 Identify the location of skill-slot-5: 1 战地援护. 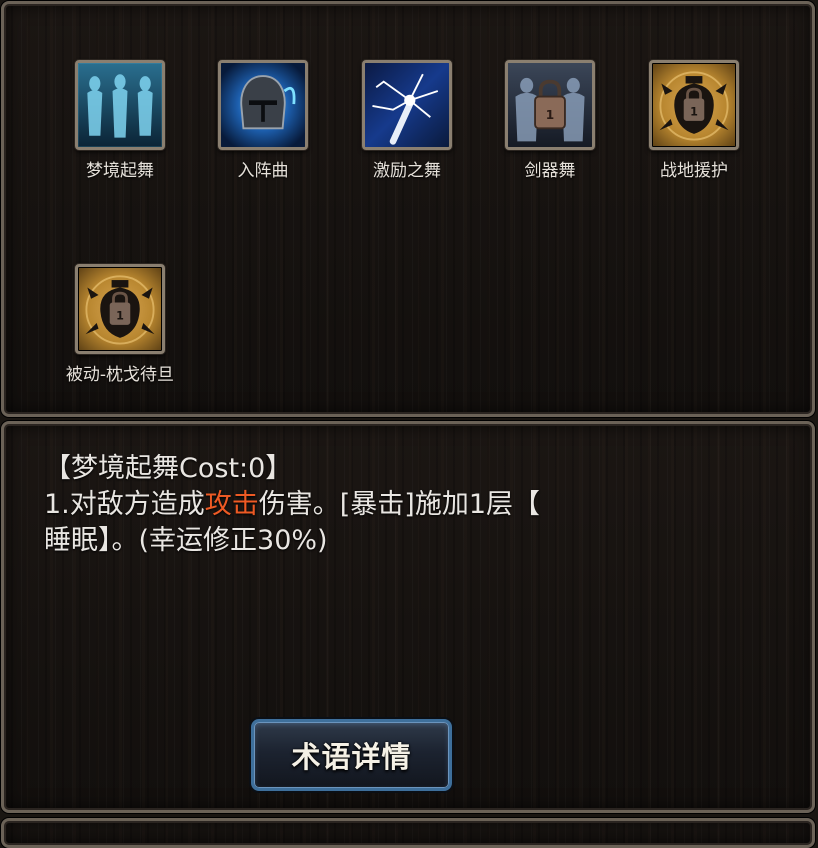
(694, 120).